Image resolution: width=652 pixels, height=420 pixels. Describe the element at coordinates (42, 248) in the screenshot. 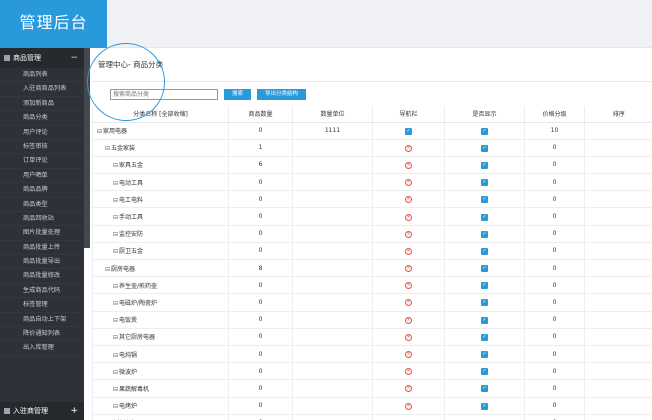

I see `sidebar-item: 商品批量上传` at that location.